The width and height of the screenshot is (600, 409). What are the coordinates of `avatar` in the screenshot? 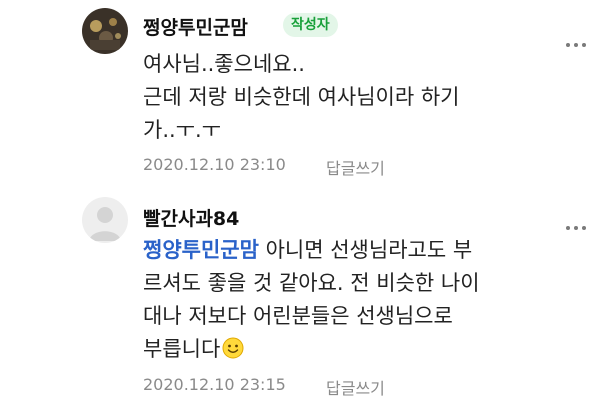 It's located at (105, 31).